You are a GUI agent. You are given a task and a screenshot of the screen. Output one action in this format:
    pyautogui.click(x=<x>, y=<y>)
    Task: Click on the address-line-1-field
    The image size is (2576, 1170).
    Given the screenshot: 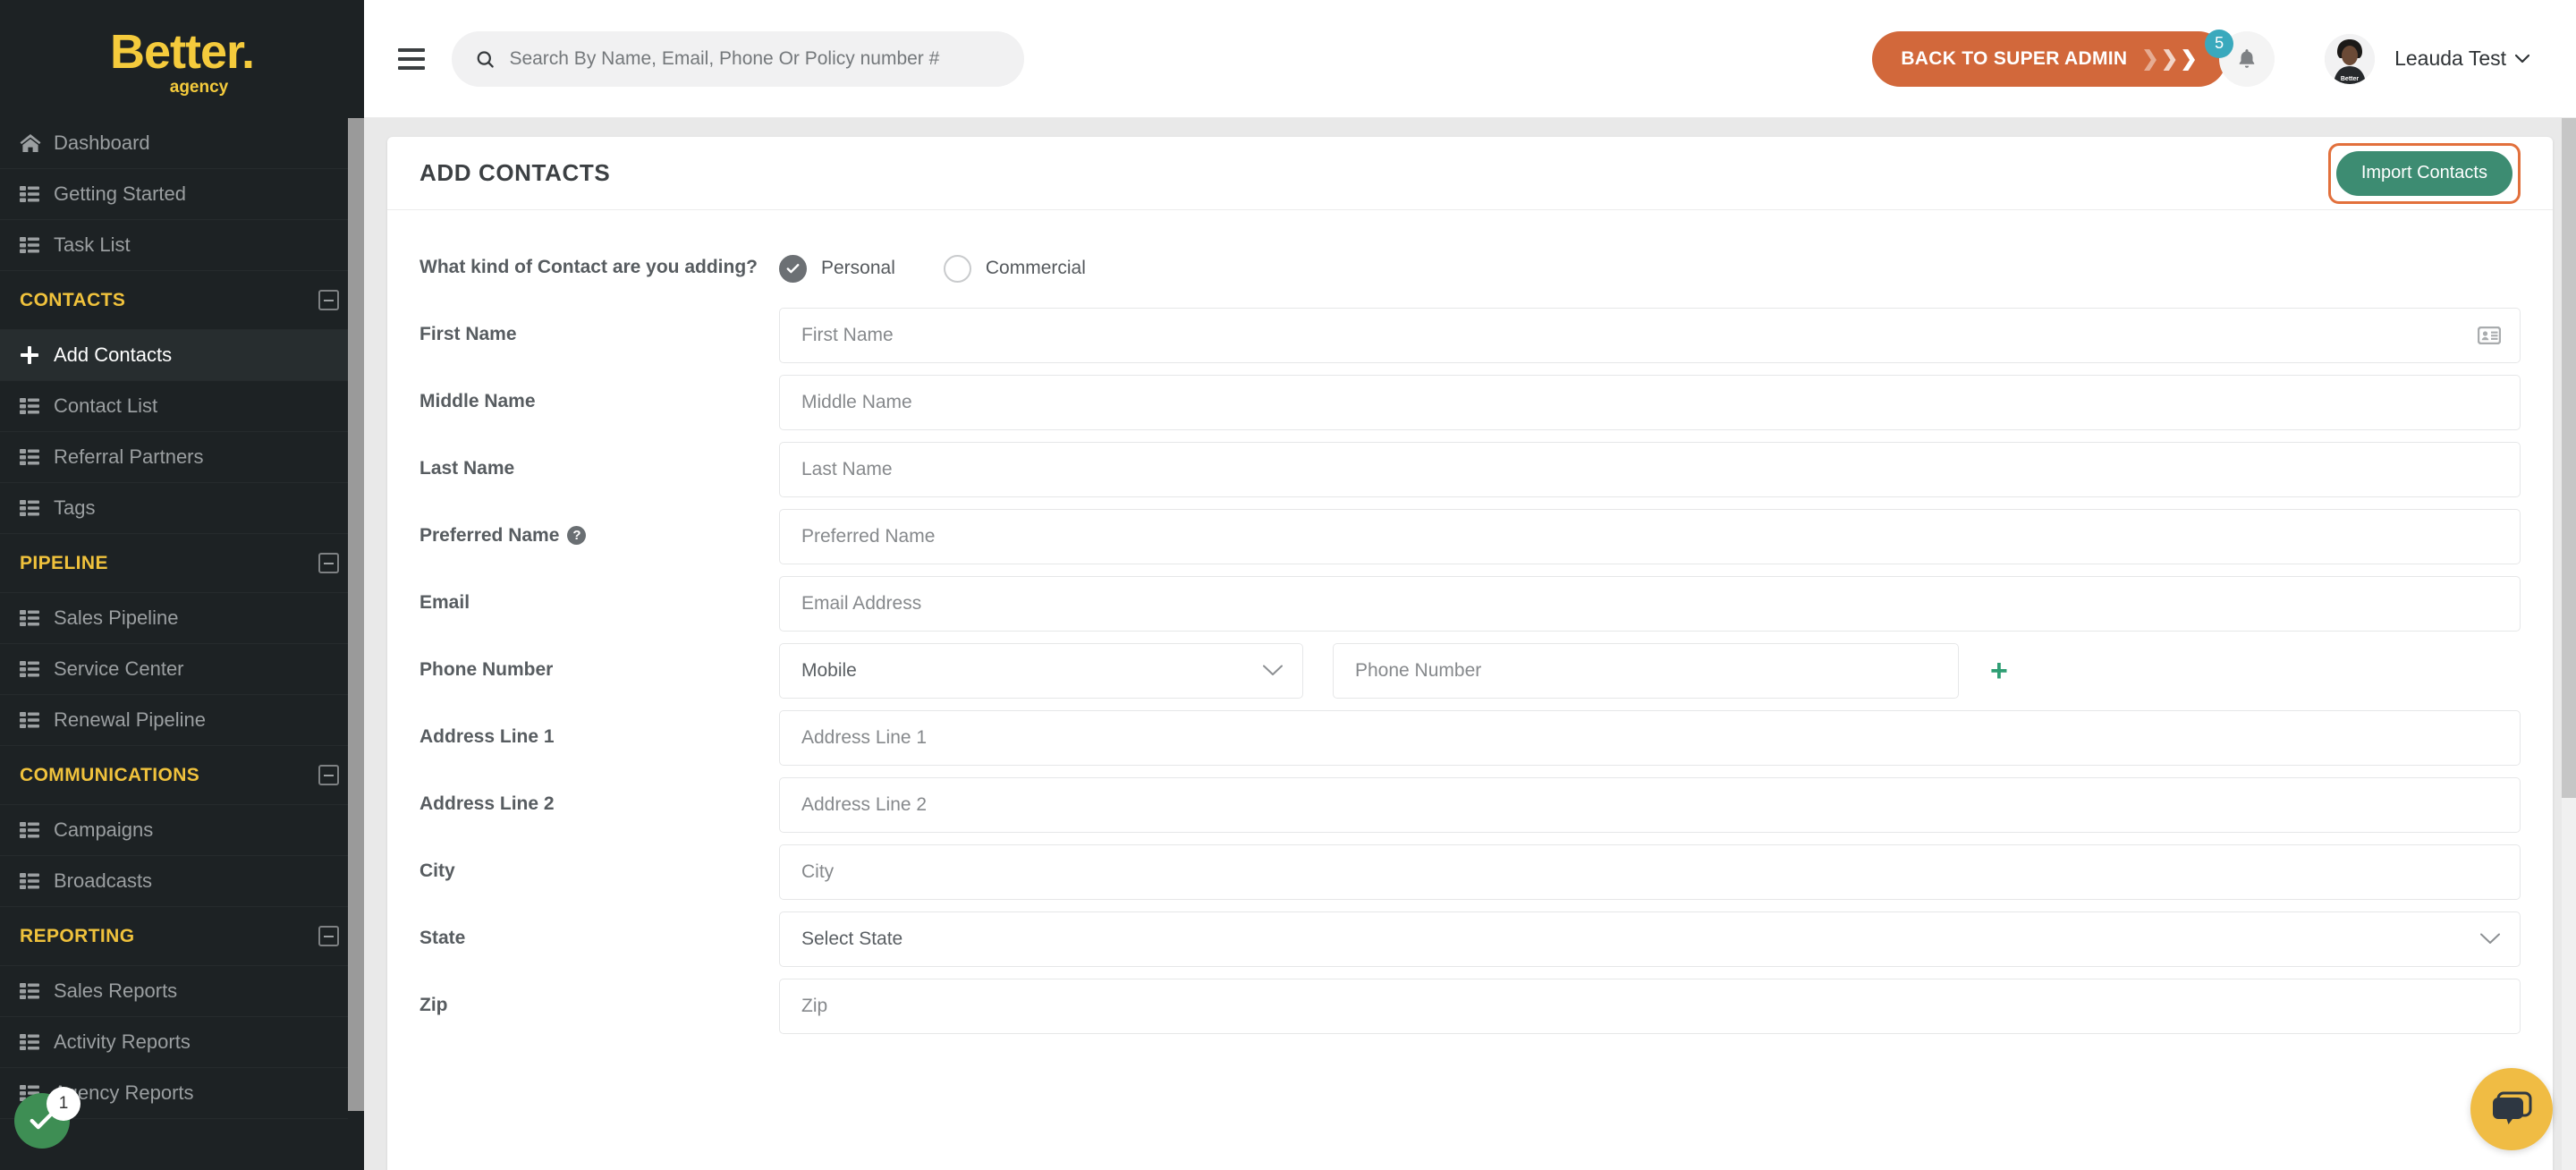 What is the action you would take?
    pyautogui.click(x=1650, y=738)
    